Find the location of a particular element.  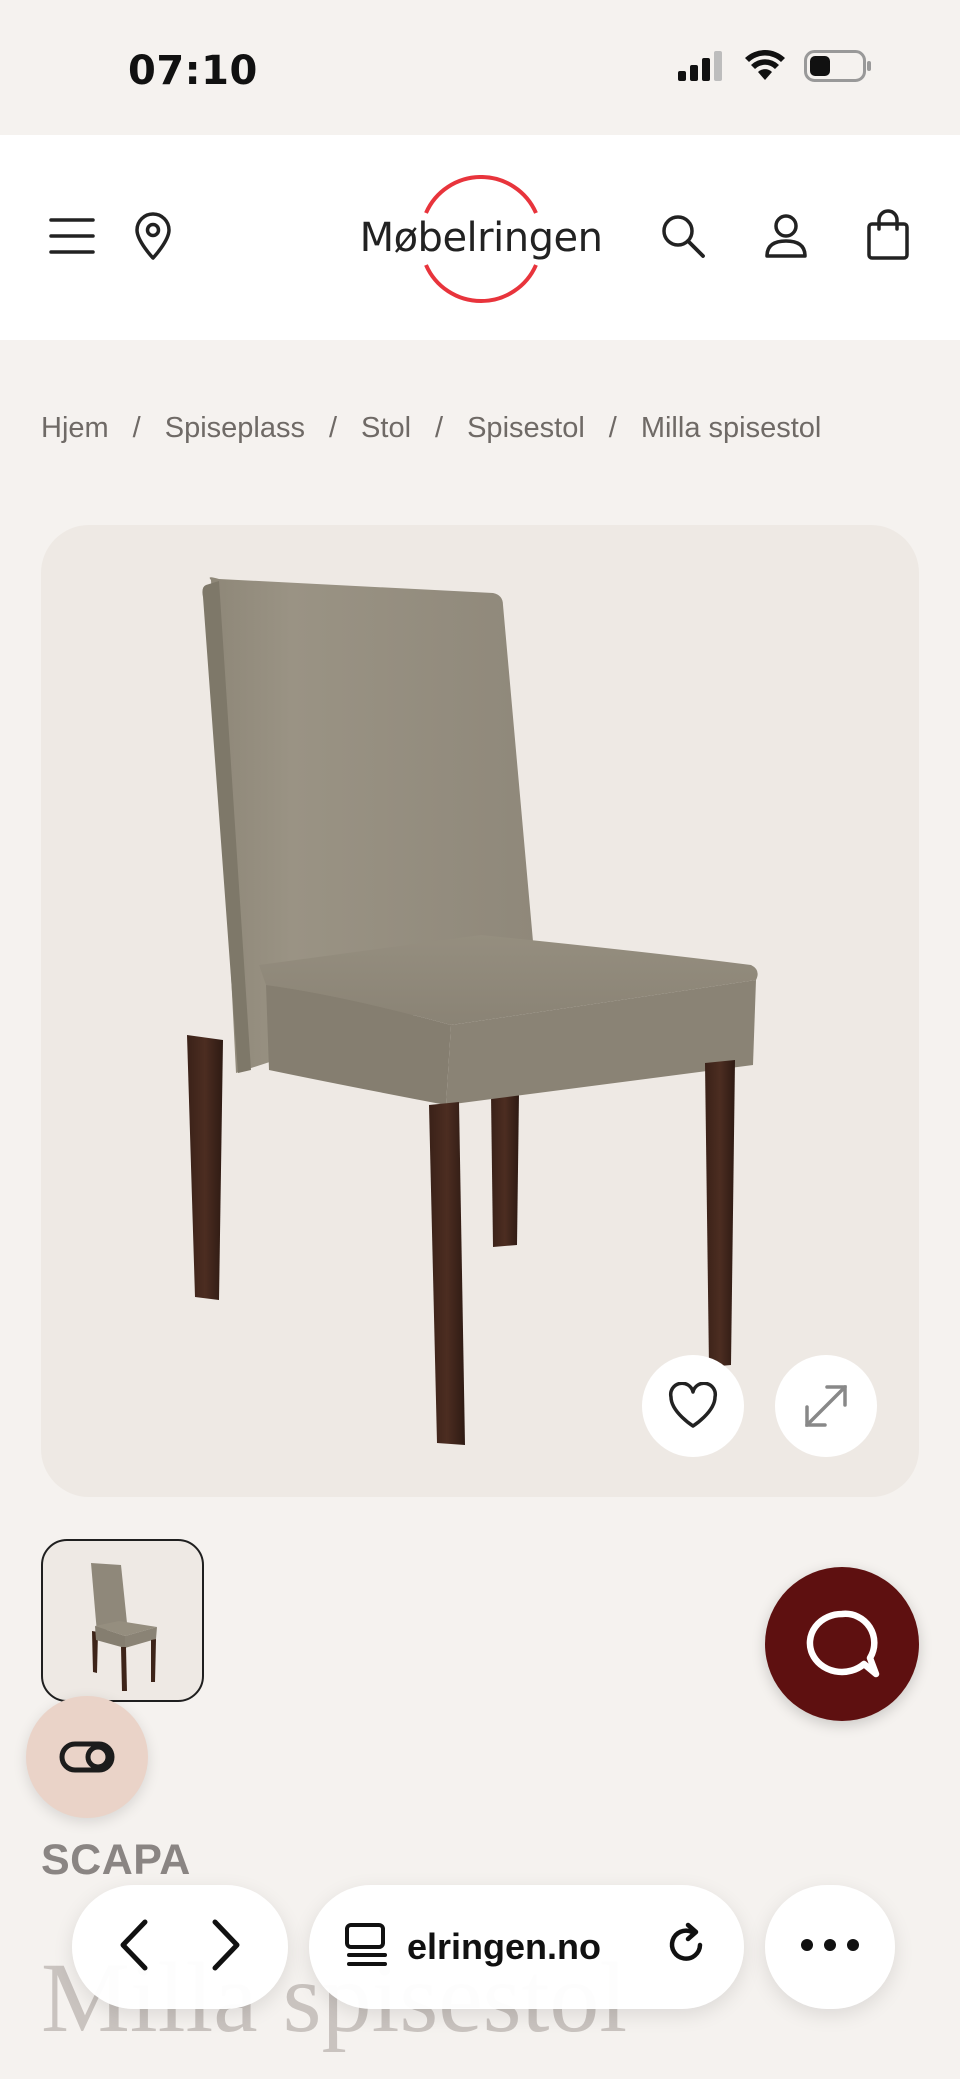

product-brand: SCAPA is located at coordinates (116, 1860).